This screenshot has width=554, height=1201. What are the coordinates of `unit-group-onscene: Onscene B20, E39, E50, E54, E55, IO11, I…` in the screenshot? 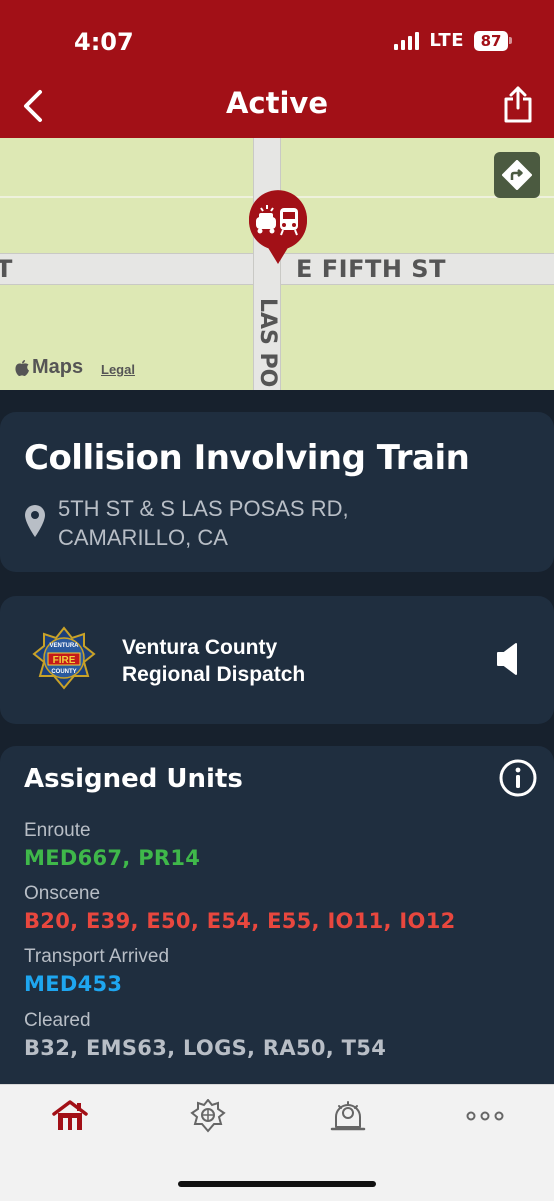 It's located at (240, 908).